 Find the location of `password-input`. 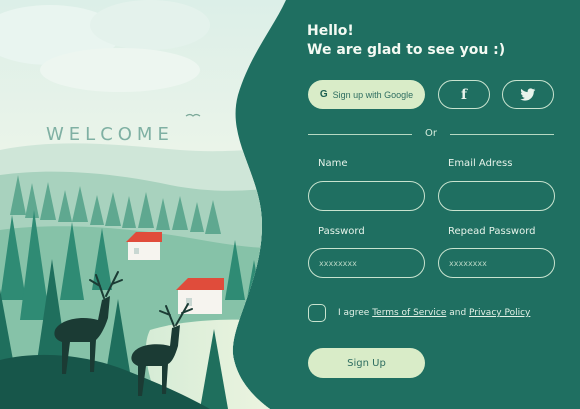

password-input is located at coordinates (366, 263).